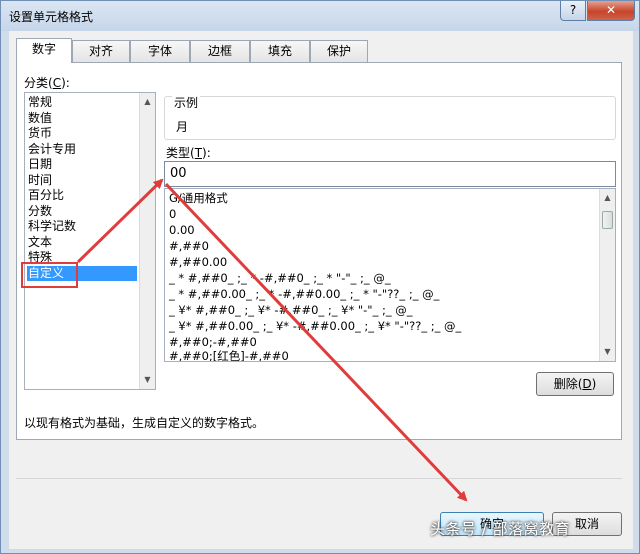  Describe the element at coordinates (144, 423) in the screenshot. I see `custom-format-hint: 以现有格式为基础，生成自定义的数字格式。` at that location.